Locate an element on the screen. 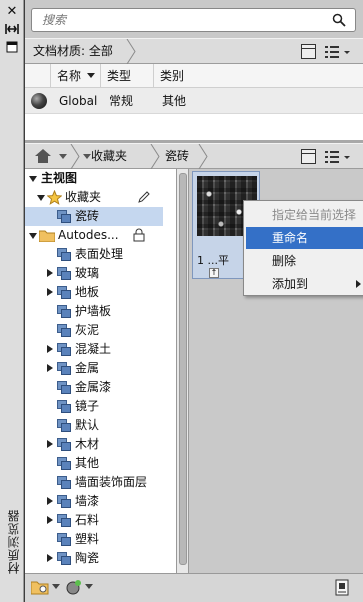 The height and width of the screenshot is (602, 363). tree-node-category: 塑料 is located at coordinates (94, 539).